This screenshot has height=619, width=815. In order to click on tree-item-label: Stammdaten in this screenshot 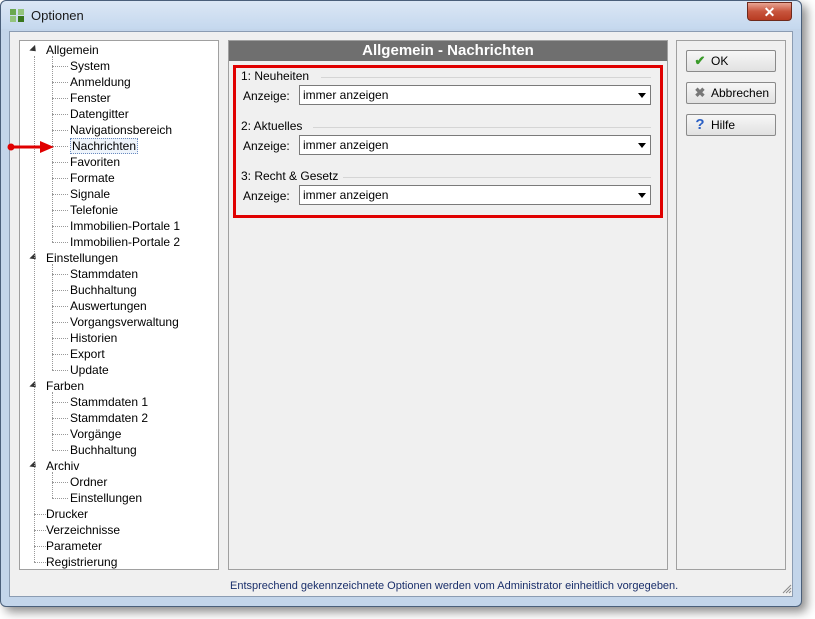, I will do `click(104, 274)`.